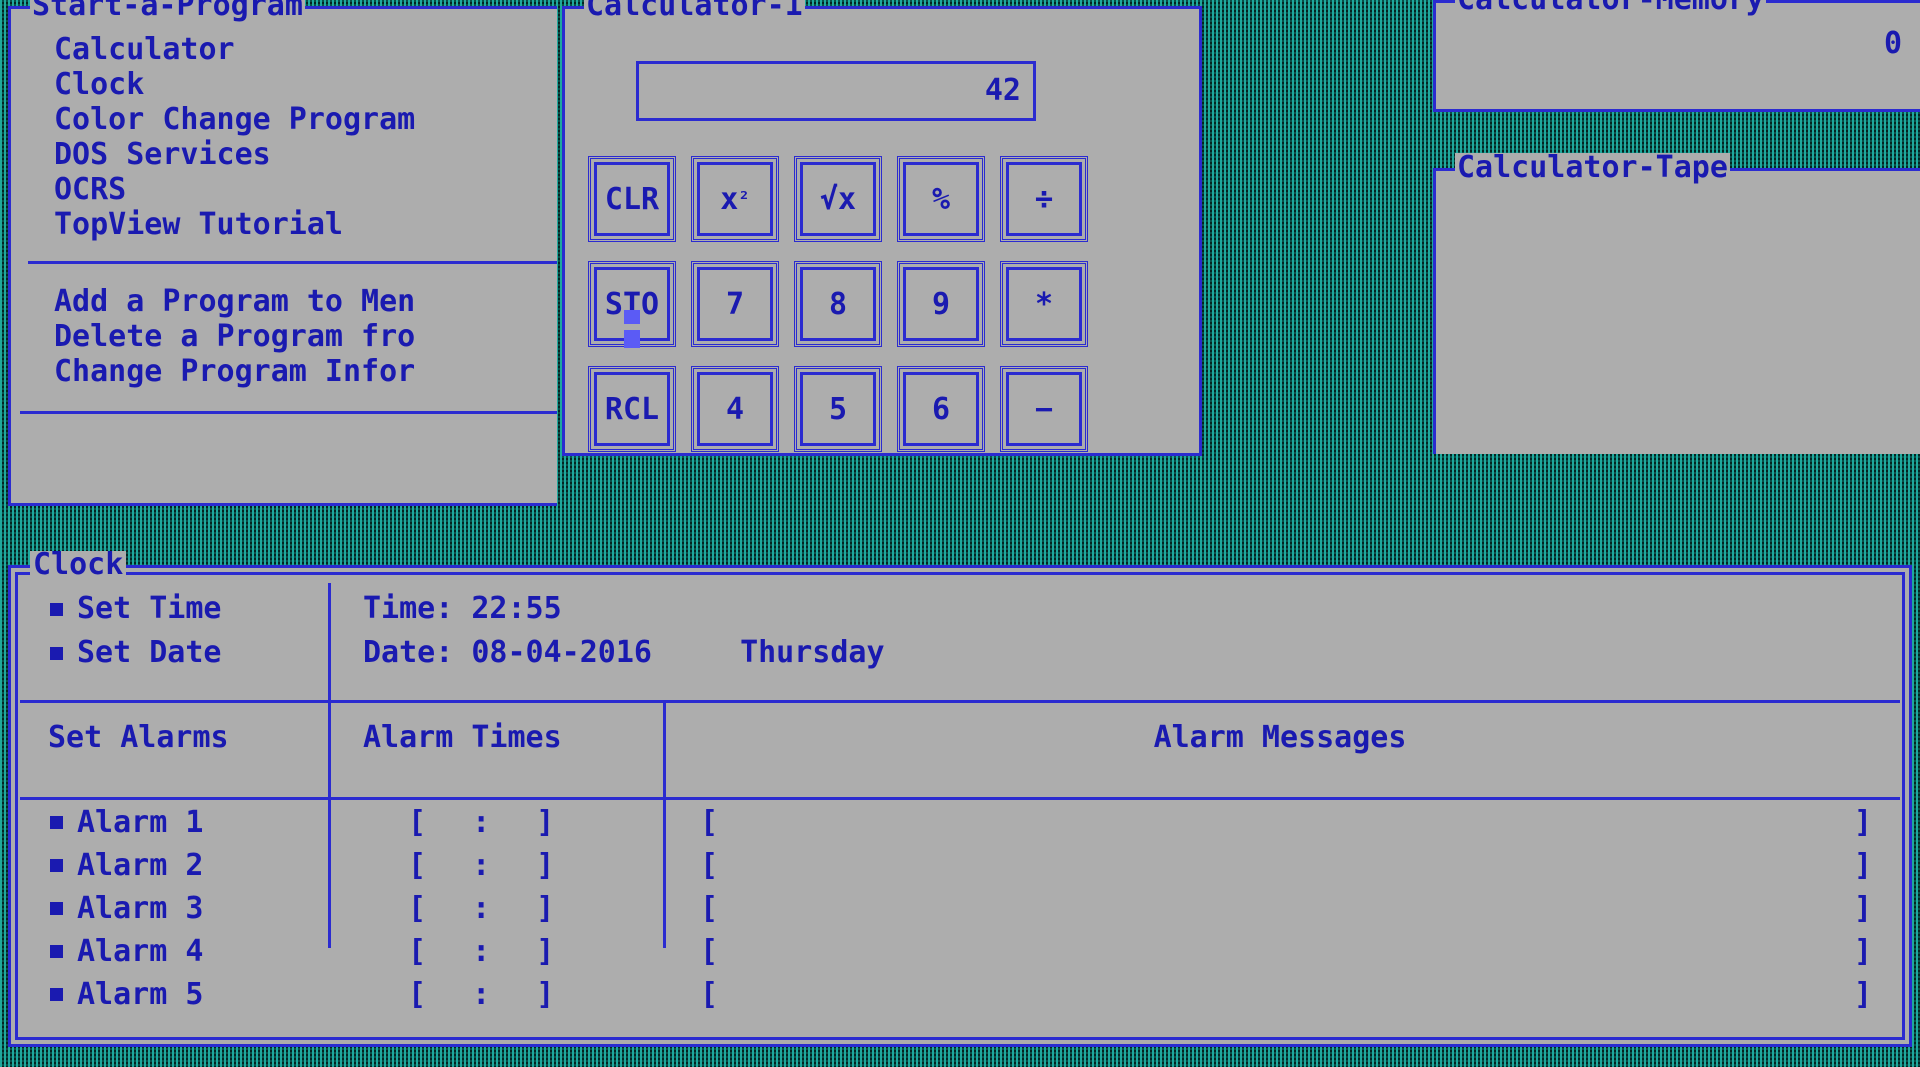 This screenshot has width=1920, height=1067. I want to click on clock-title: Clock, so click(78, 565).